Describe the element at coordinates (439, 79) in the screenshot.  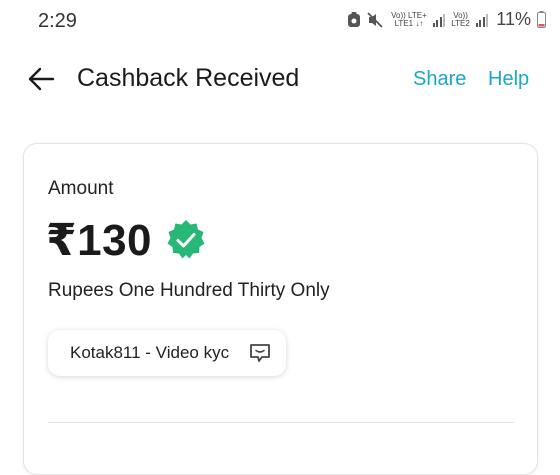
I see `share-button: Share` at that location.